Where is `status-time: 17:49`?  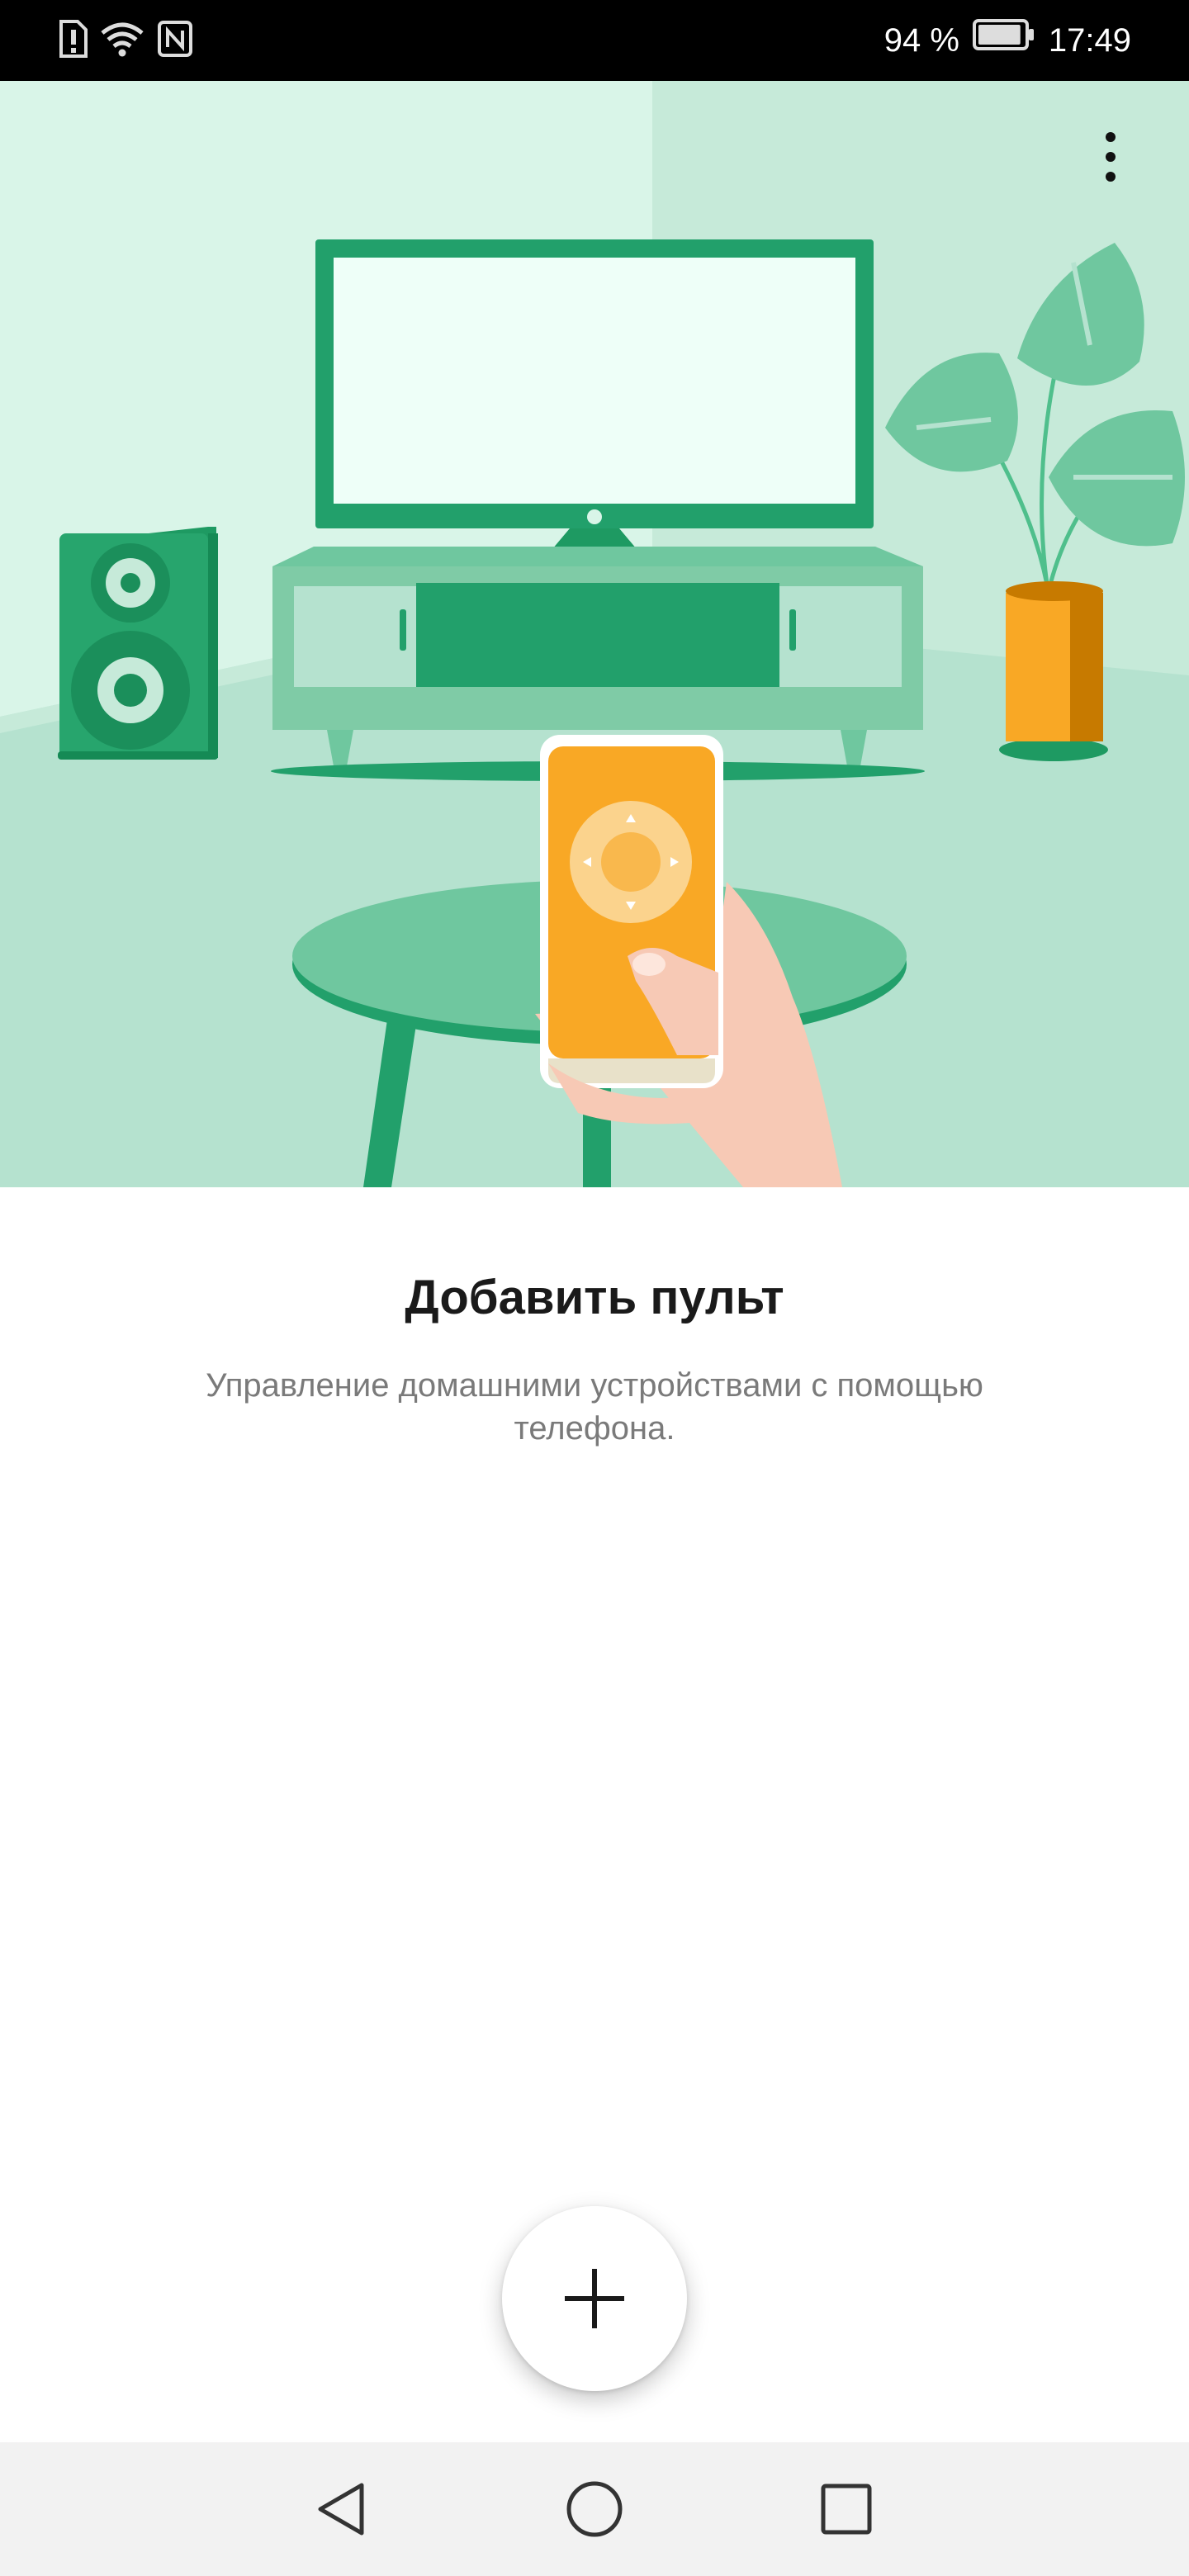
status-time: 17:49 is located at coordinates (1089, 40).